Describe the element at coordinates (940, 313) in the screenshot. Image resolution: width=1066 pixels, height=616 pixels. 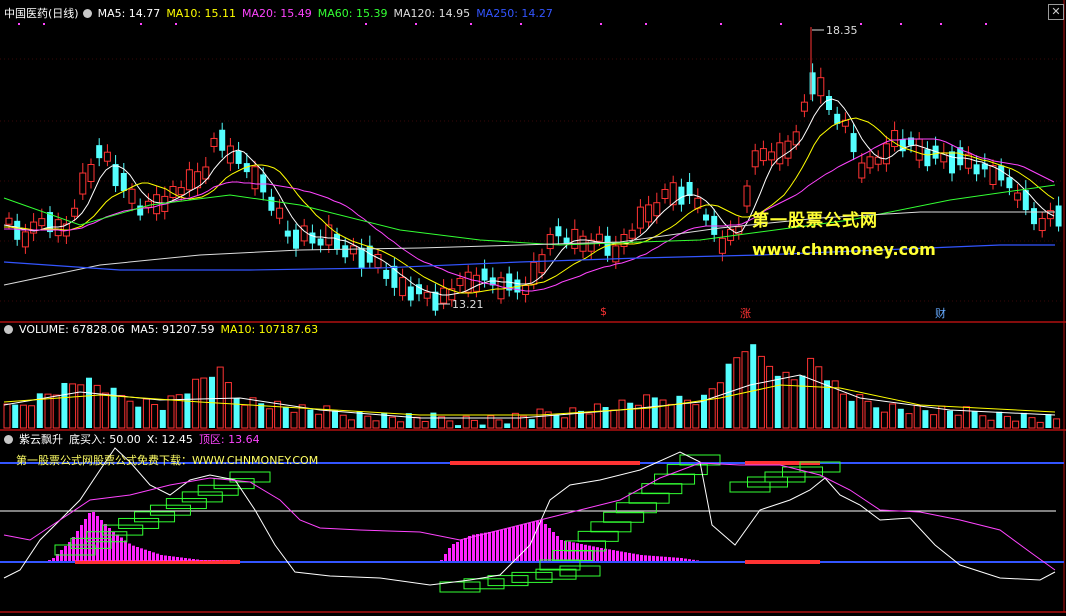
I see `event-marker-finance: 财` at that location.